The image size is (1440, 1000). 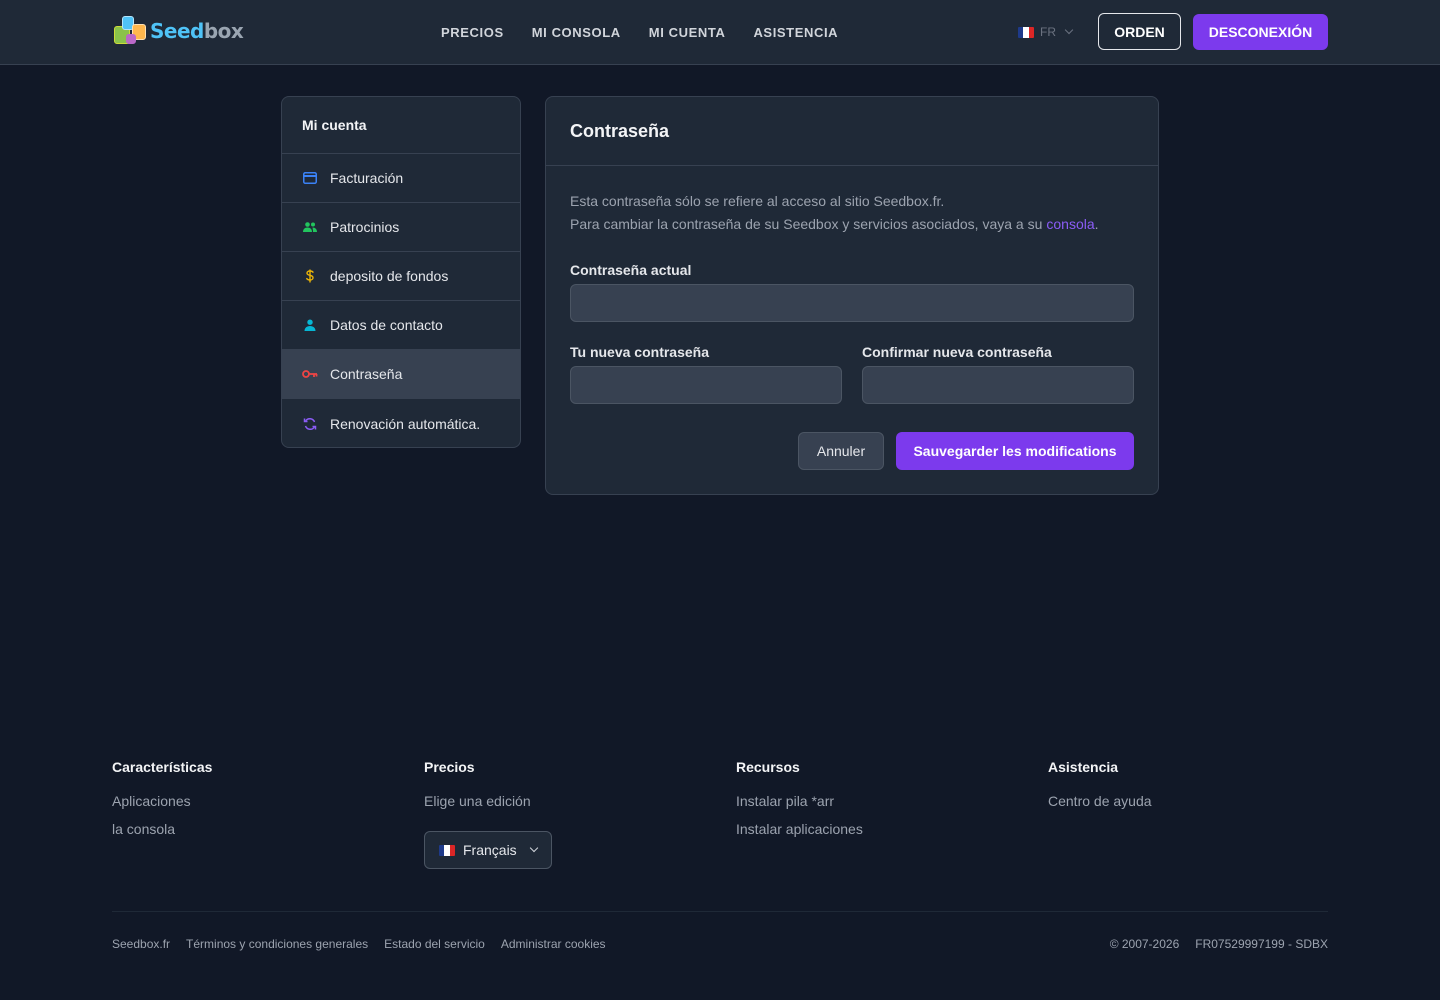 I want to click on sidebar-item-facturacion: Facturación, so click(x=401, y=178).